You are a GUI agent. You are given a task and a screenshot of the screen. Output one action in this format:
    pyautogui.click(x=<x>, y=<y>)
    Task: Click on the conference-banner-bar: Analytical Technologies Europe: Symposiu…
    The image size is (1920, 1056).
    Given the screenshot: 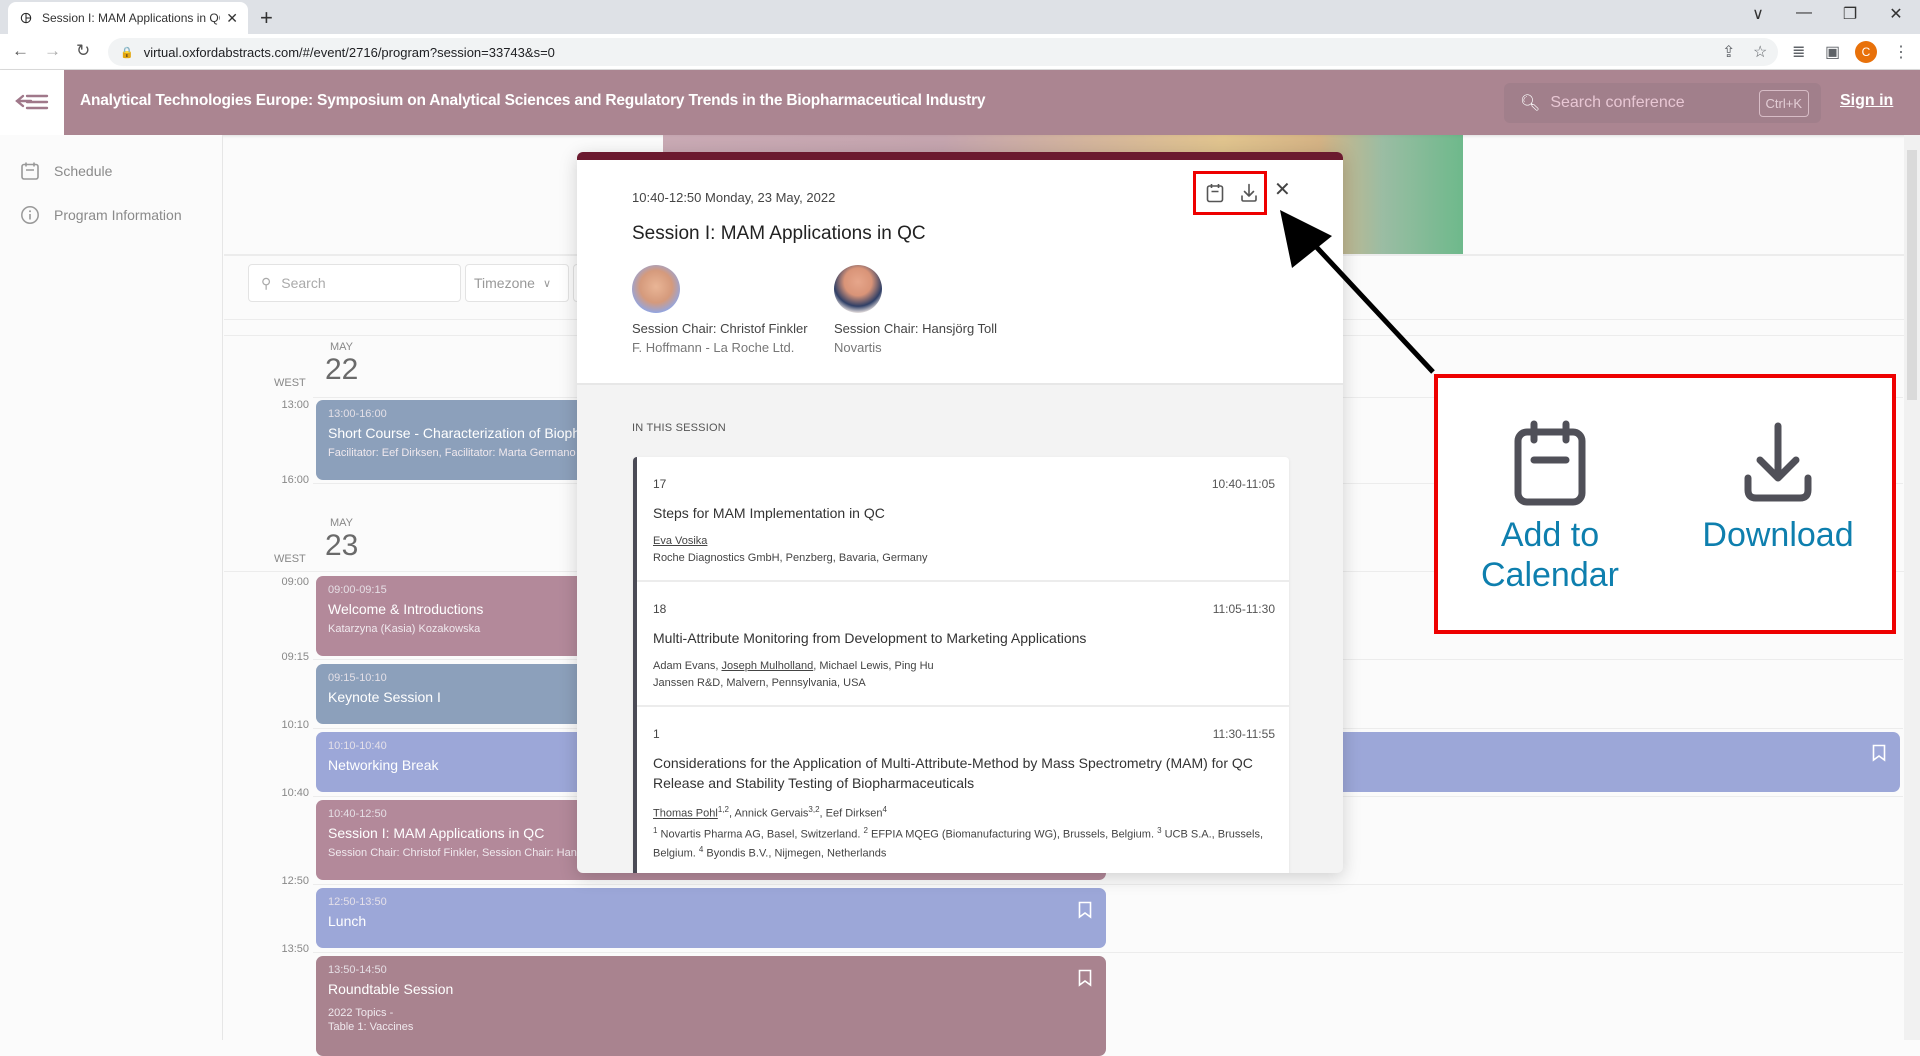 What is the action you would take?
    pyautogui.click(x=992, y=102)
    